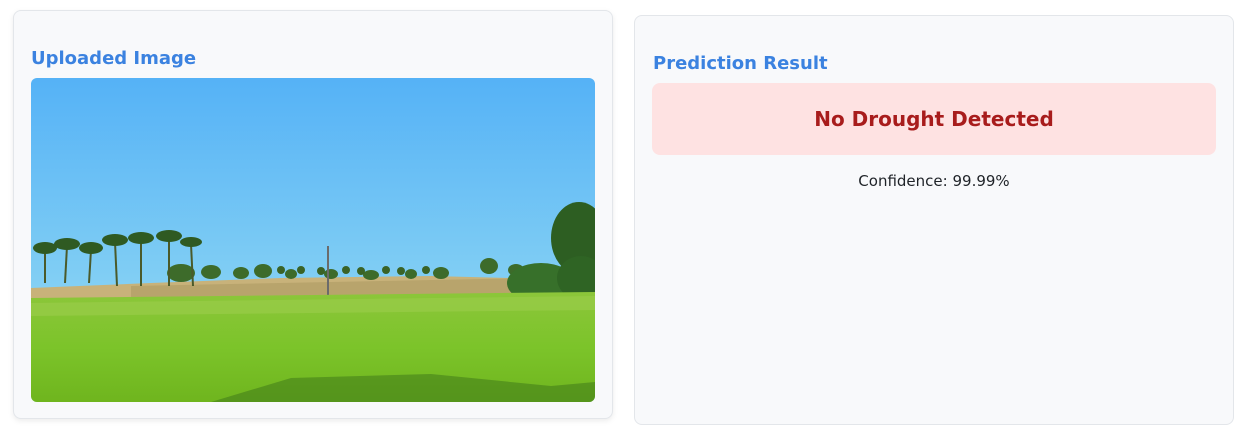 This screenshot has width=1248, height=436. What do you see at coordinates (981, 181) in the screenshot?
I see `confidence-value: 99.99%` at bounding box center [981, 181].